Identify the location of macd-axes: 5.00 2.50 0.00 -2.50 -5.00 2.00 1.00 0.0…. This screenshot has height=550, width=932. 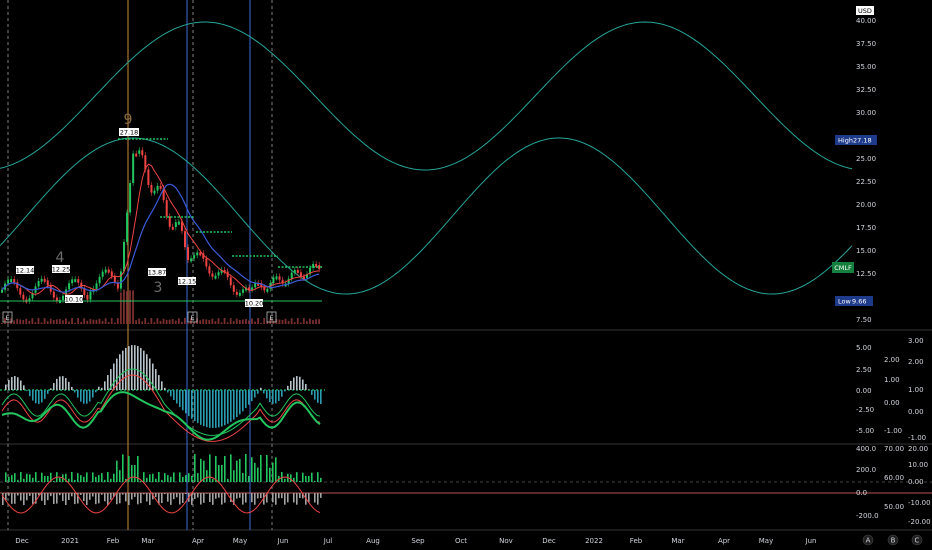
(891, 389).